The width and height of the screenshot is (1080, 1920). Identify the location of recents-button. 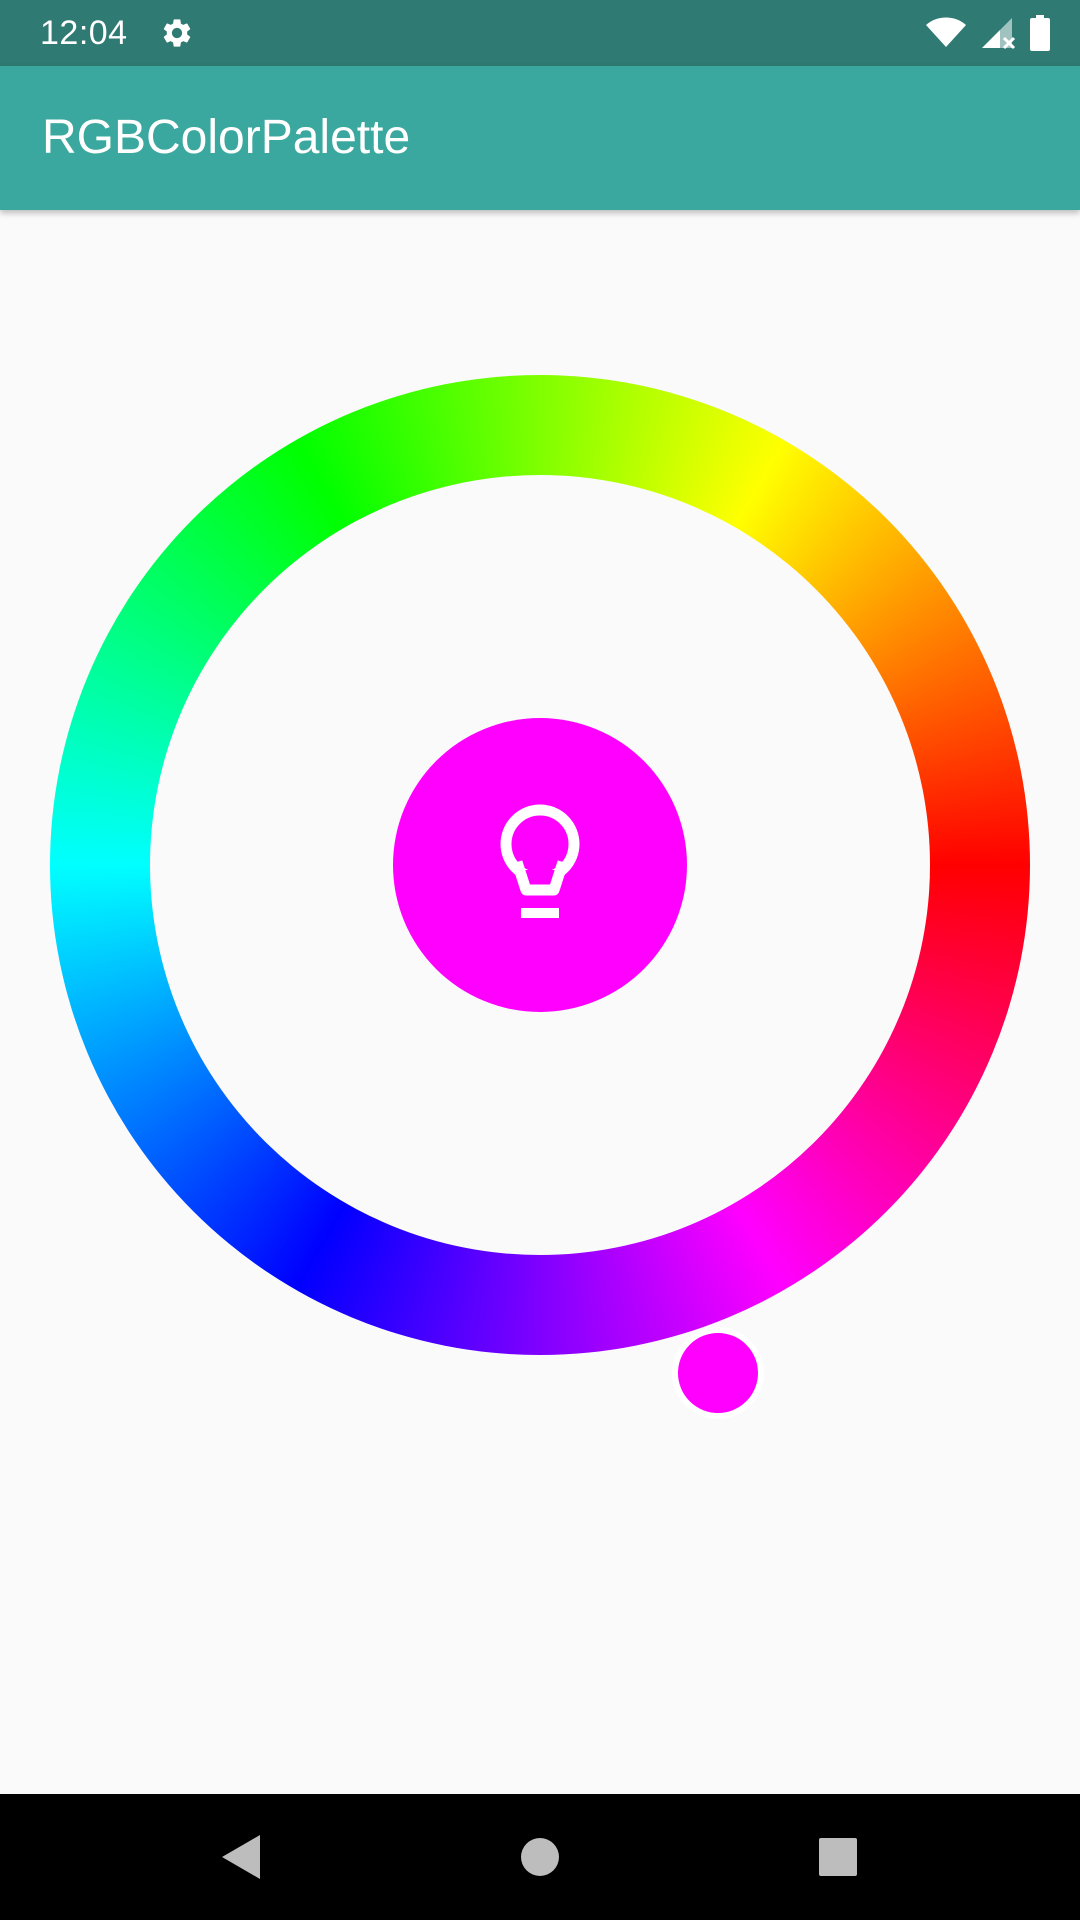
(838, 1857).